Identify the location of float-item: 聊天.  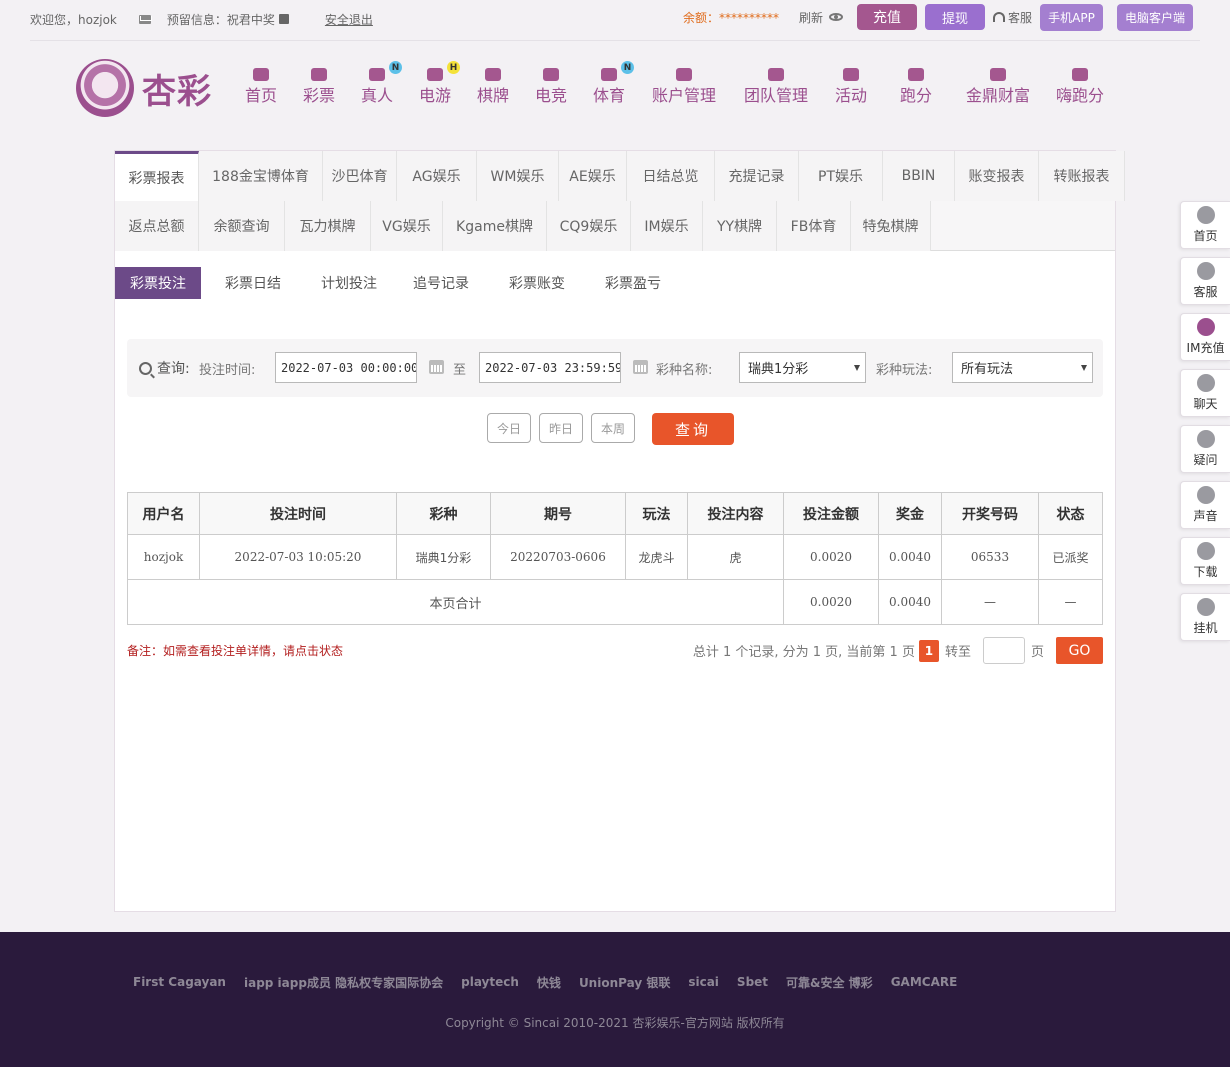
(1205, 393).